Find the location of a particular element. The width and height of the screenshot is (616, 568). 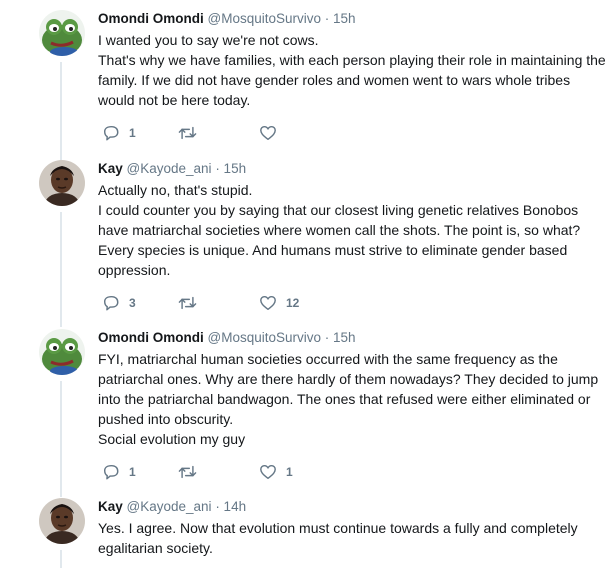

tweet-line: I wanted you to say we're not cows. is located at coordinates (208, 40).